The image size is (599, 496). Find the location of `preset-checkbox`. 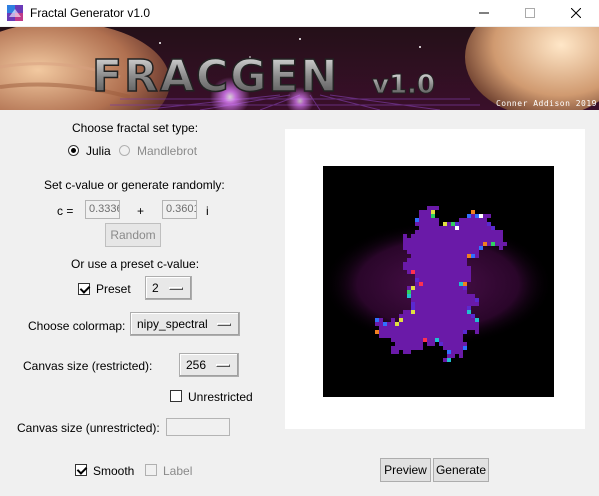

preset-checkbox is located at coordinates (84, 289).